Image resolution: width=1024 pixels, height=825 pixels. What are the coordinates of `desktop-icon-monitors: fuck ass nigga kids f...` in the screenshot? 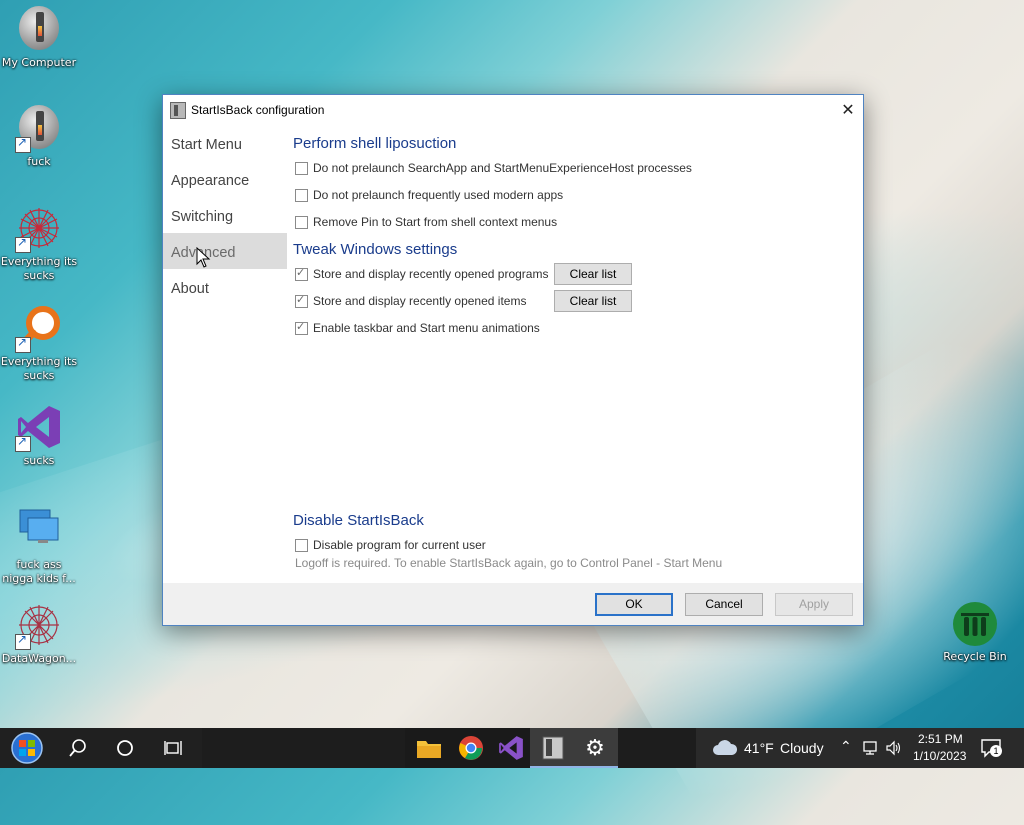 It's located at (39, 547).